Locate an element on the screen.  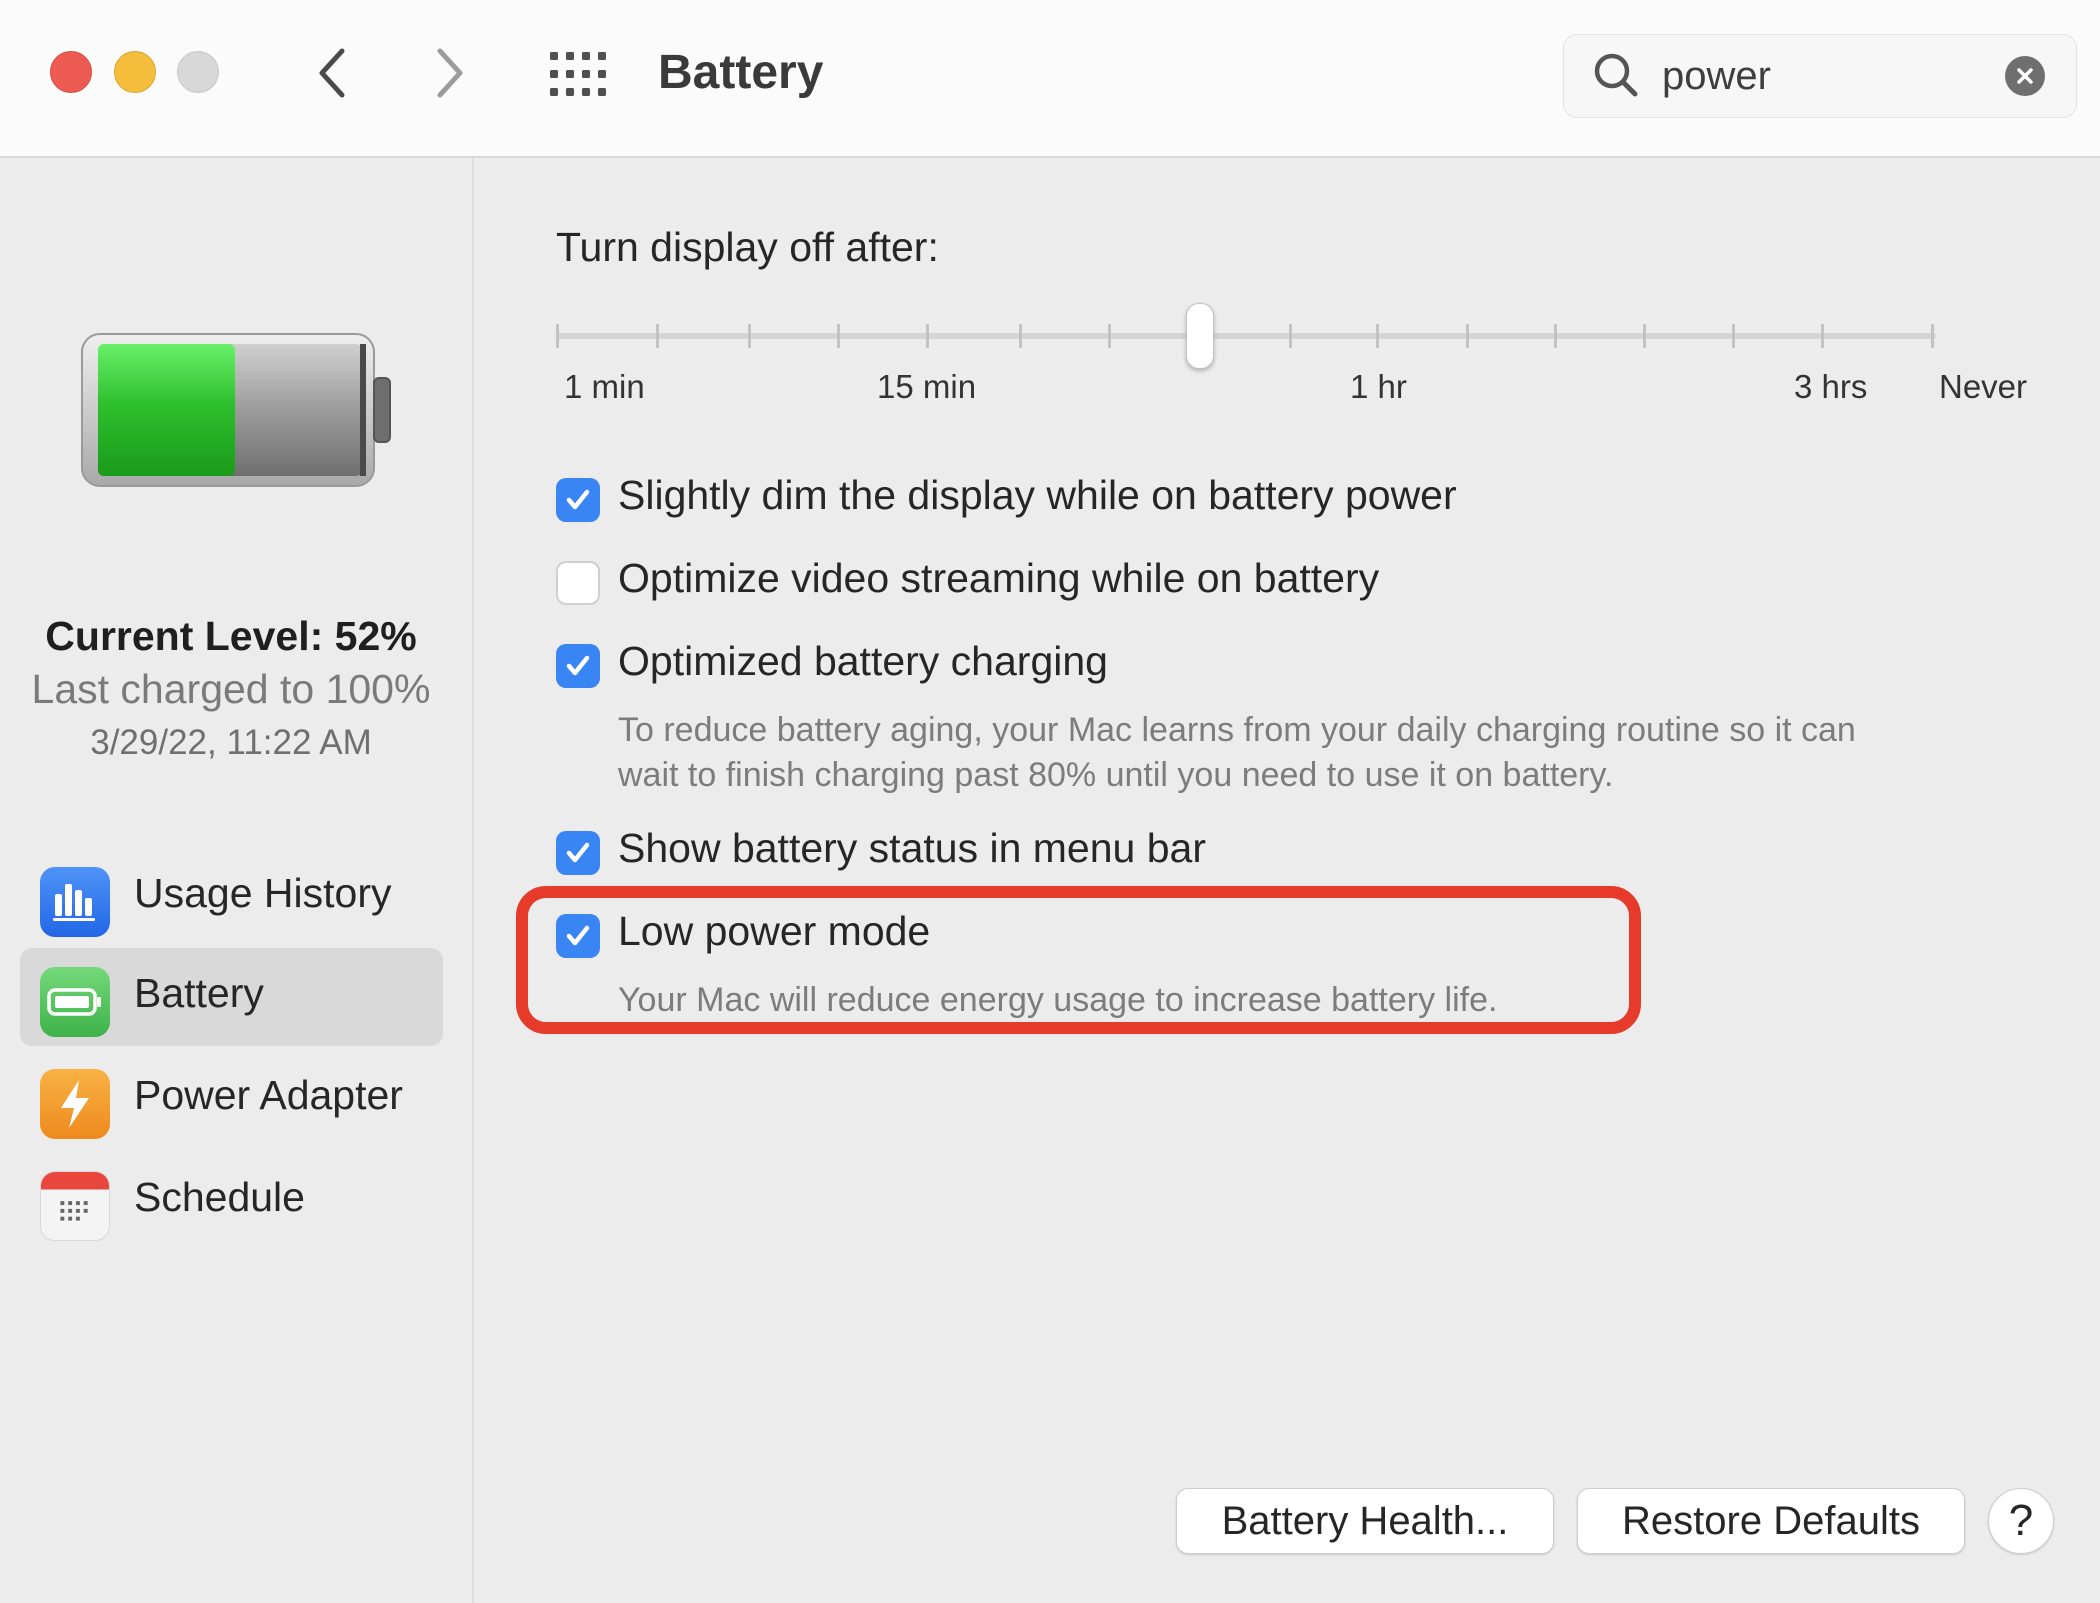
back-button is located at coordinates (332, 73).